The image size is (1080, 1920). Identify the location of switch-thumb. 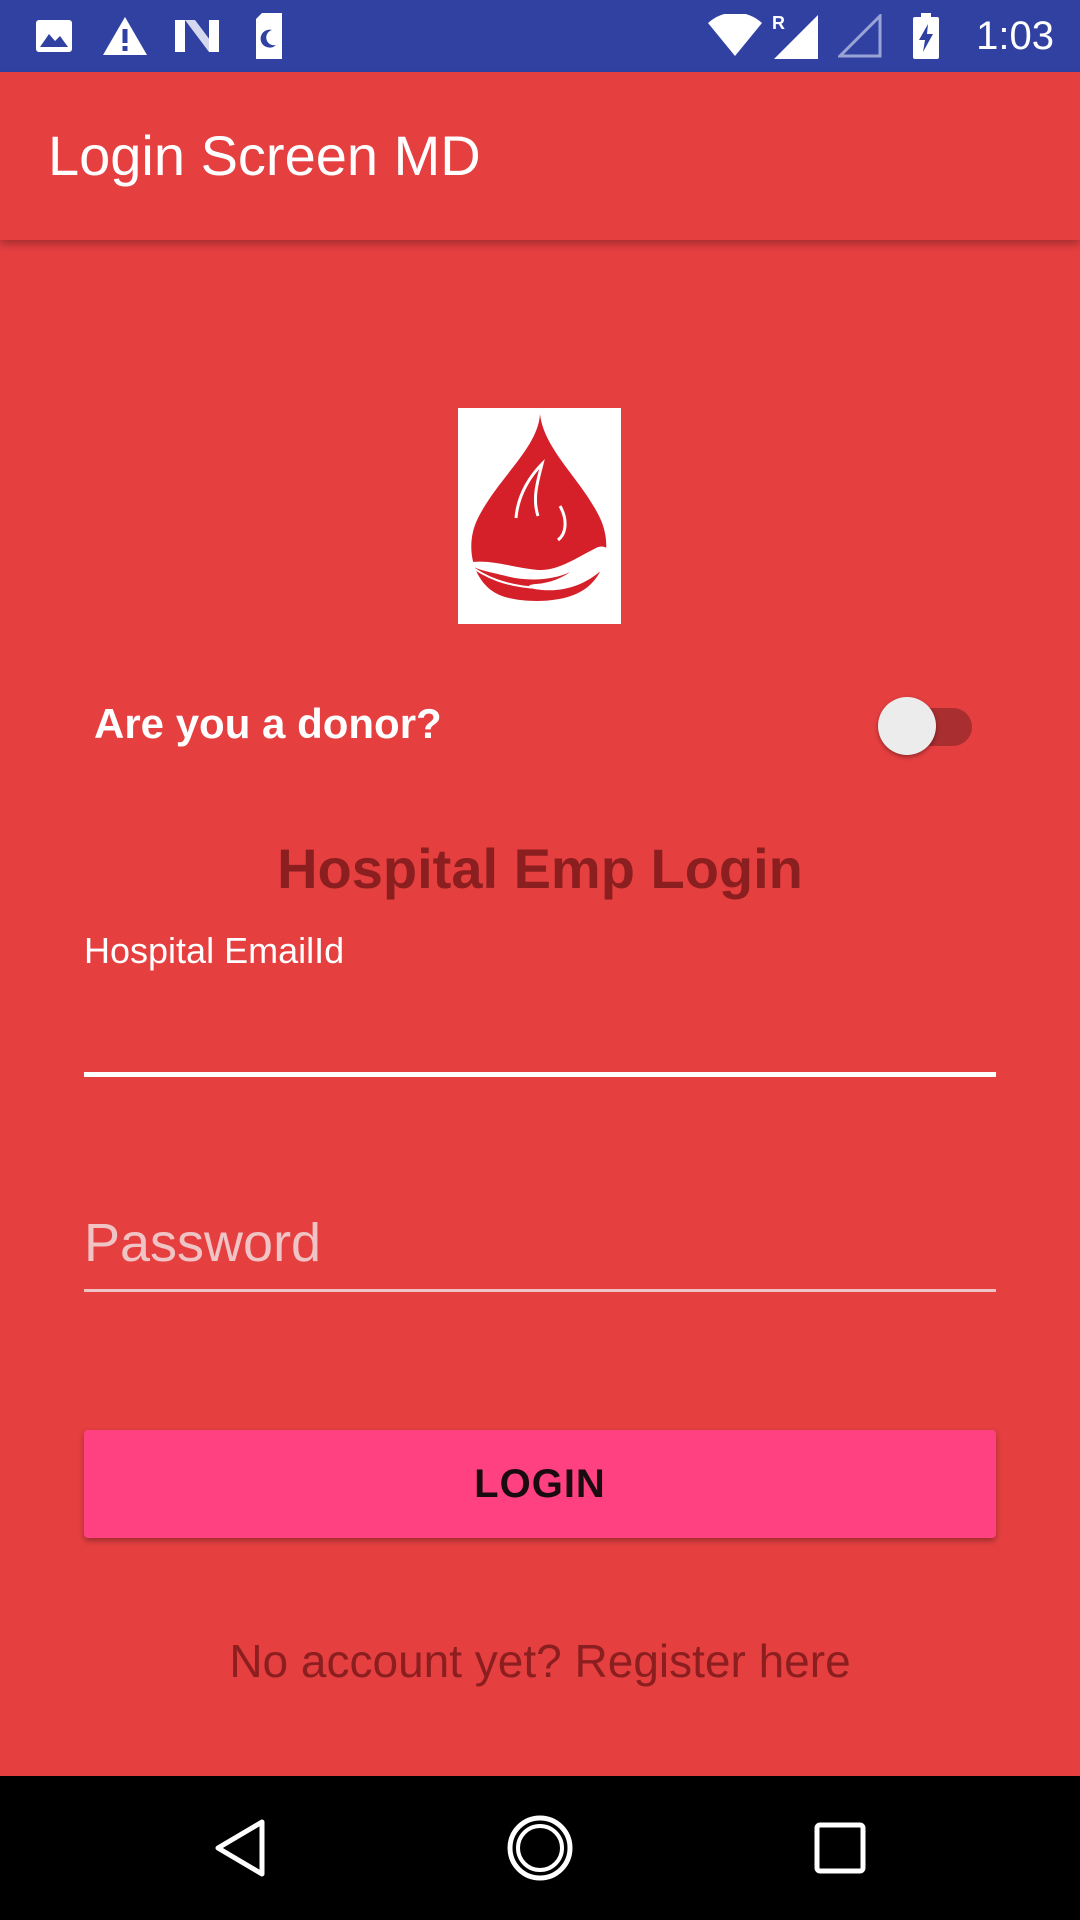
(907, 726).